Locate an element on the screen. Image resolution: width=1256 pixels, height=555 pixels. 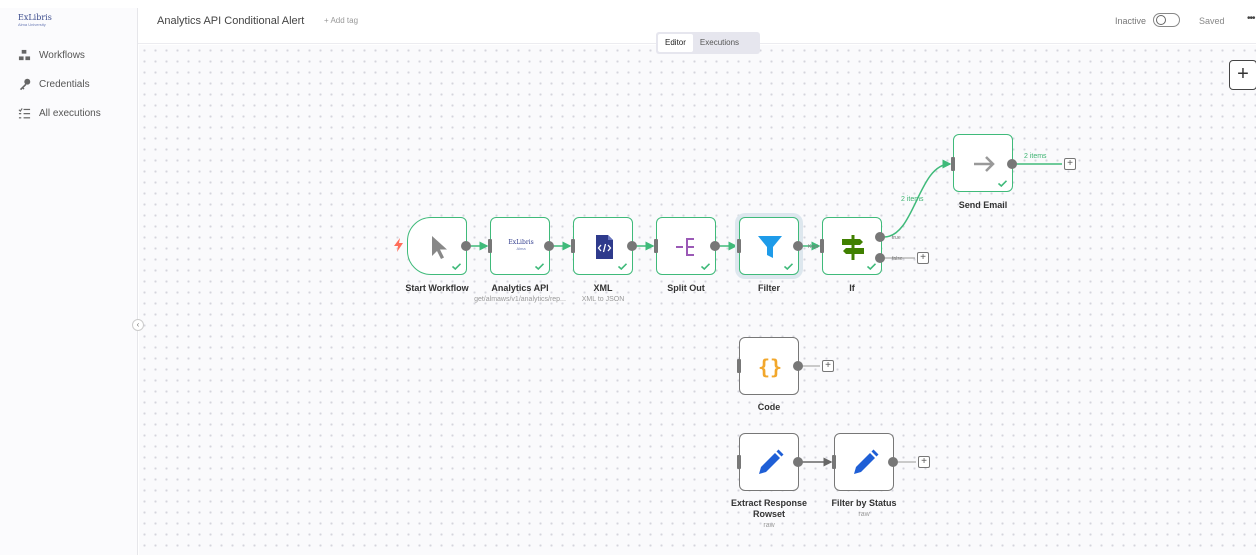
node-split-out is located at coordinates (686, 246).